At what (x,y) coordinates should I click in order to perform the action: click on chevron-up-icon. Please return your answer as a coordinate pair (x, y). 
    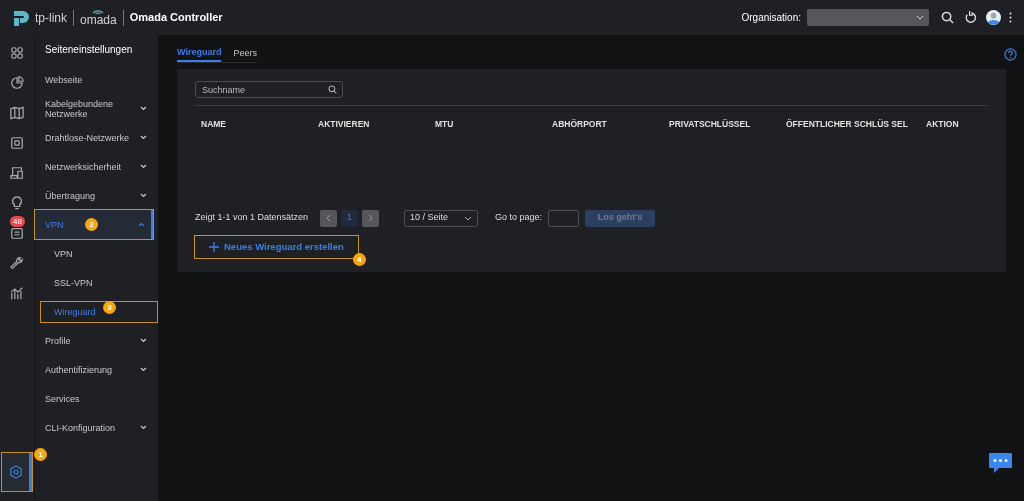
    Looking at the image, I should click on (141, 224).